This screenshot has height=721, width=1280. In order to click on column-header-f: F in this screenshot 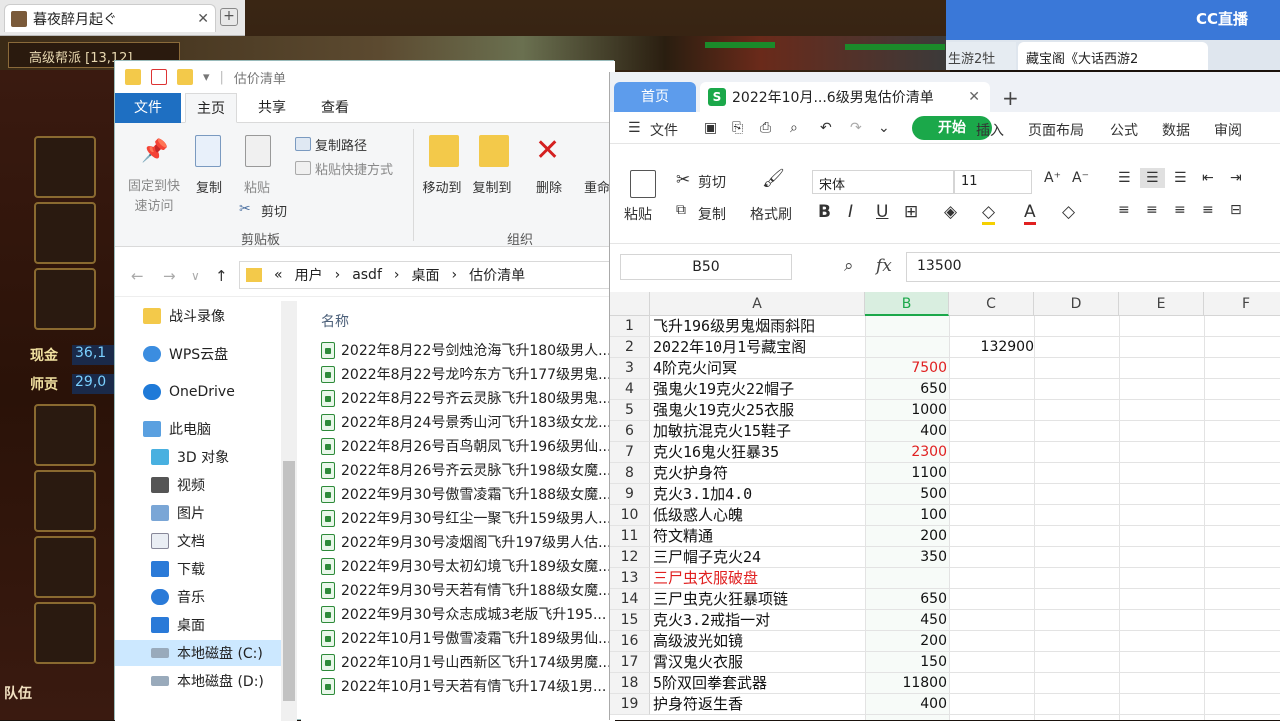, I will do `click(1242, 304)`.